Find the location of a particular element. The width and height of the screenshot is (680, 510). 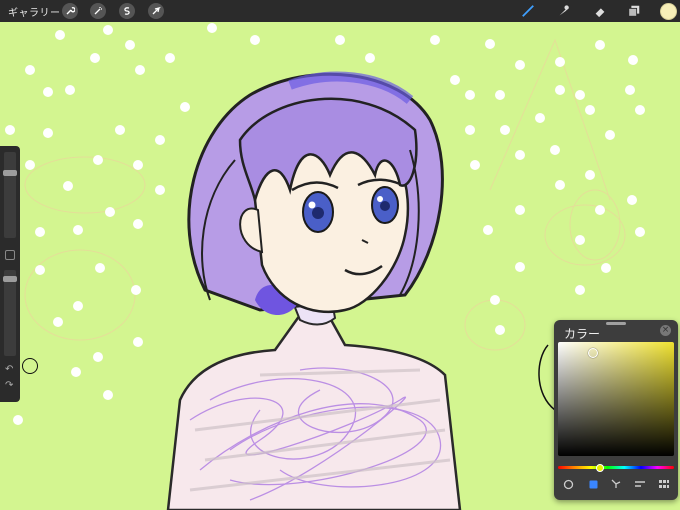

left-sidebar: ↶ ↷ is located at coordinates (10, 274).